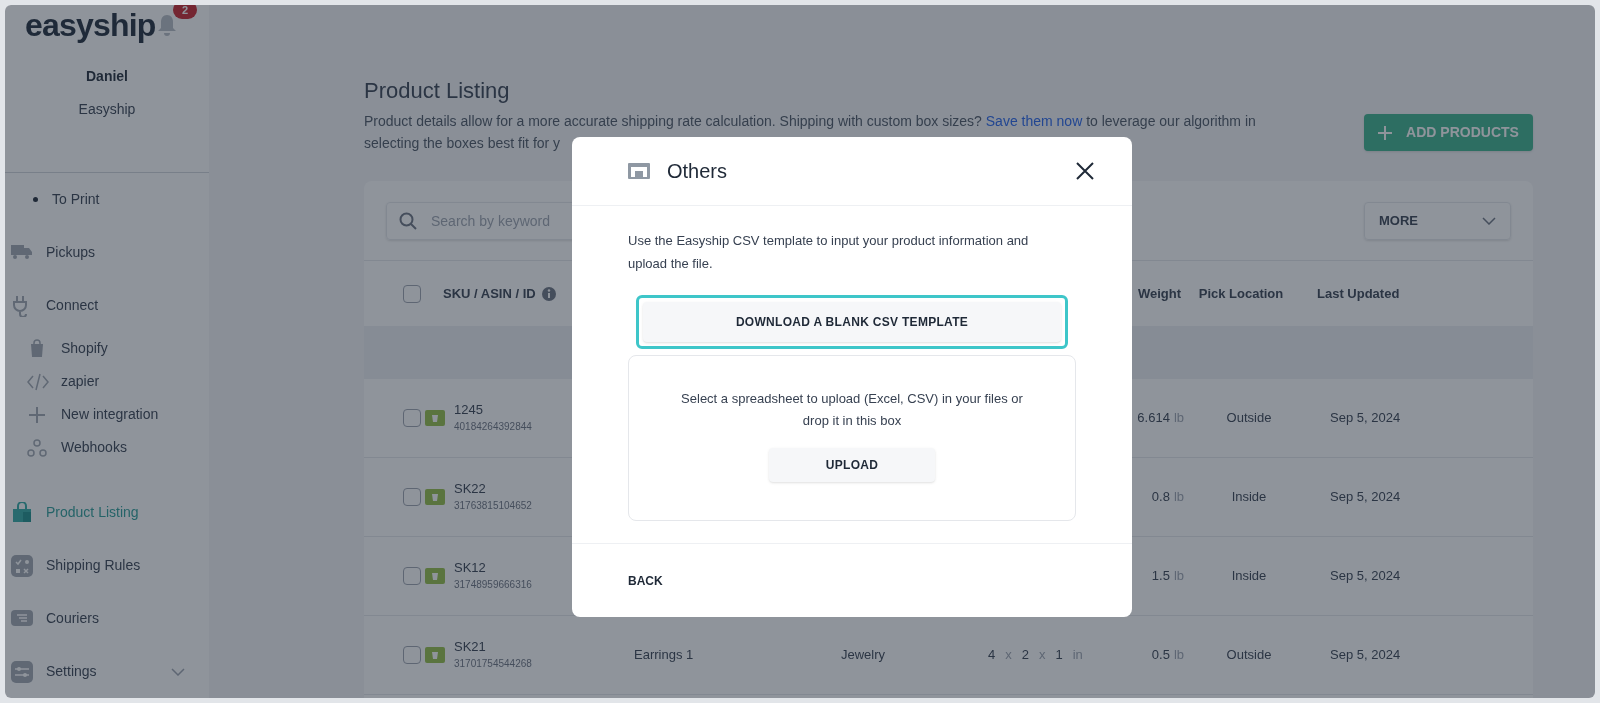 The height and width of the screenshot is (703, 1600). What do you see at coordinates (107, 76) in the screenshot?
I see `user-name: Daniel` at bounding box center [107, 76].